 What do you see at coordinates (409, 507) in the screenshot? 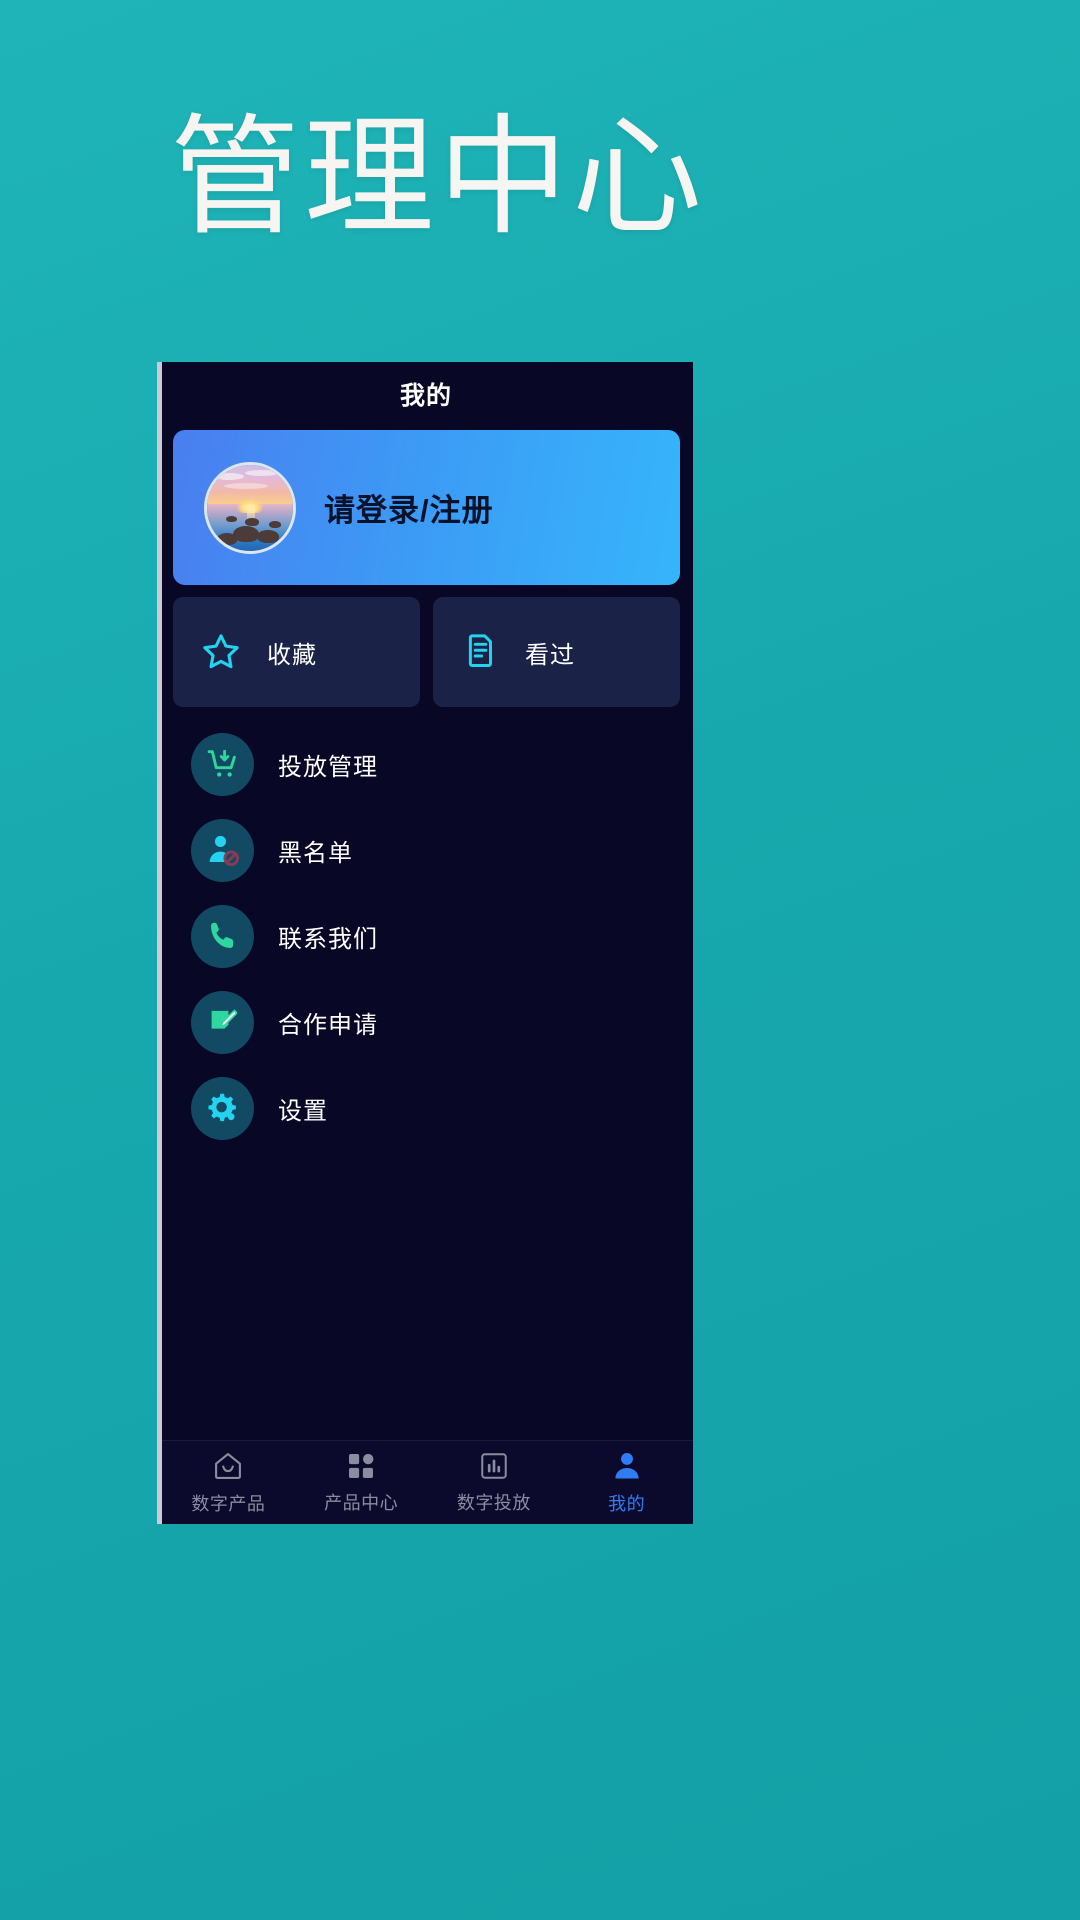
I see `login-register-label: 请登录/注册` at bounding box center [409, 507].